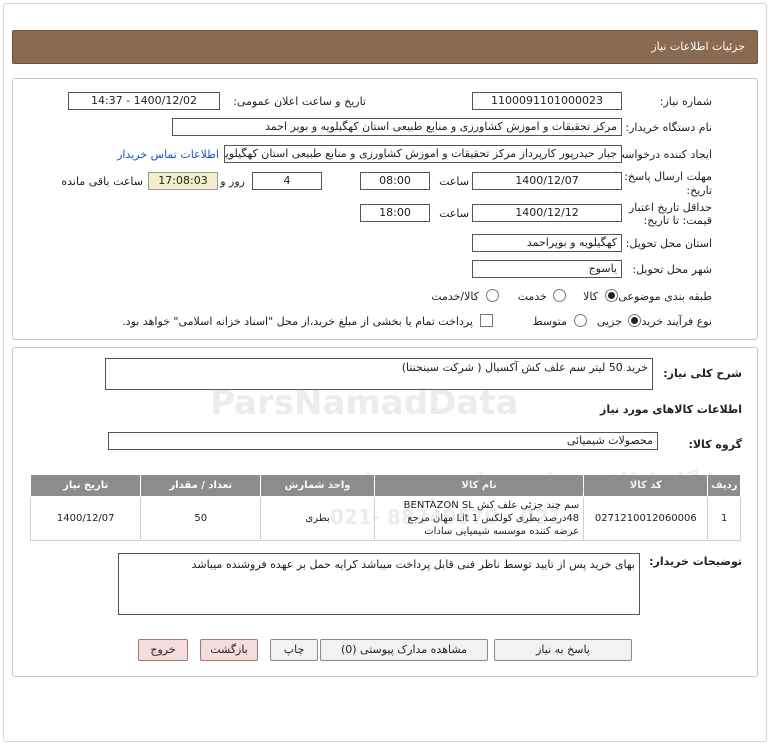 This screenshot has width=770, height=745. What do you see at coordinates (547, 243) in the screenshot?
I see `province-field: کهگیلویه و بویراحمد` at bounding box center [547, 243].